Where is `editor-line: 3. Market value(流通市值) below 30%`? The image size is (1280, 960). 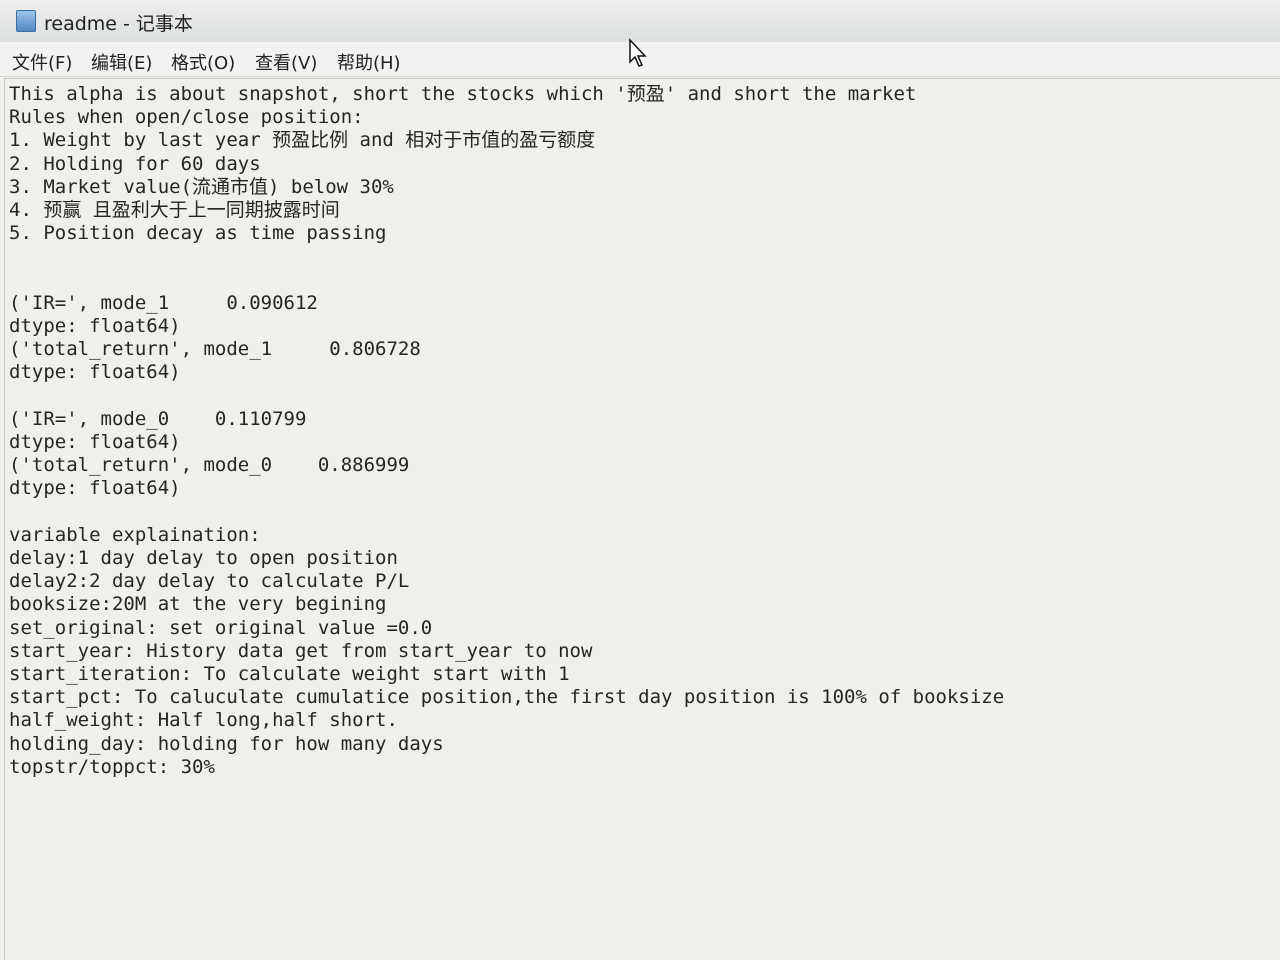
editor-line: 3. Market value(流通市值) below 30% is located at coordinates (201, 186).